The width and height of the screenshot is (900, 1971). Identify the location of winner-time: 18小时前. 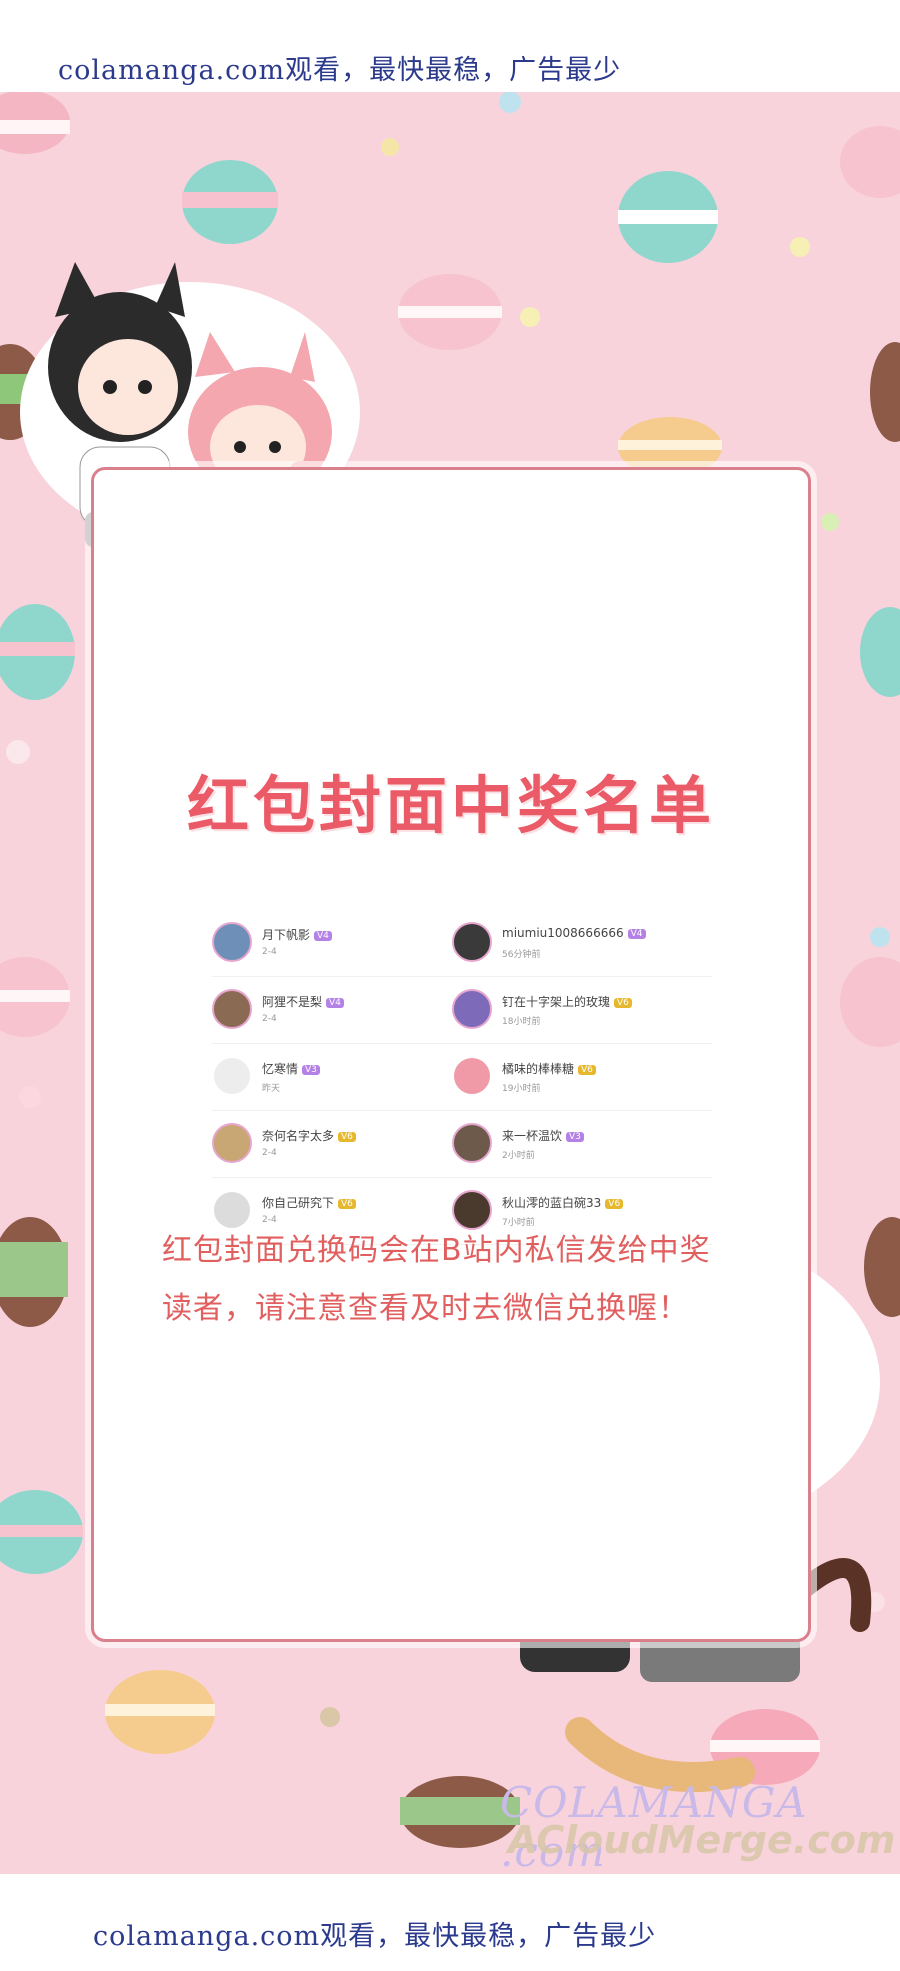
(521, 1022).